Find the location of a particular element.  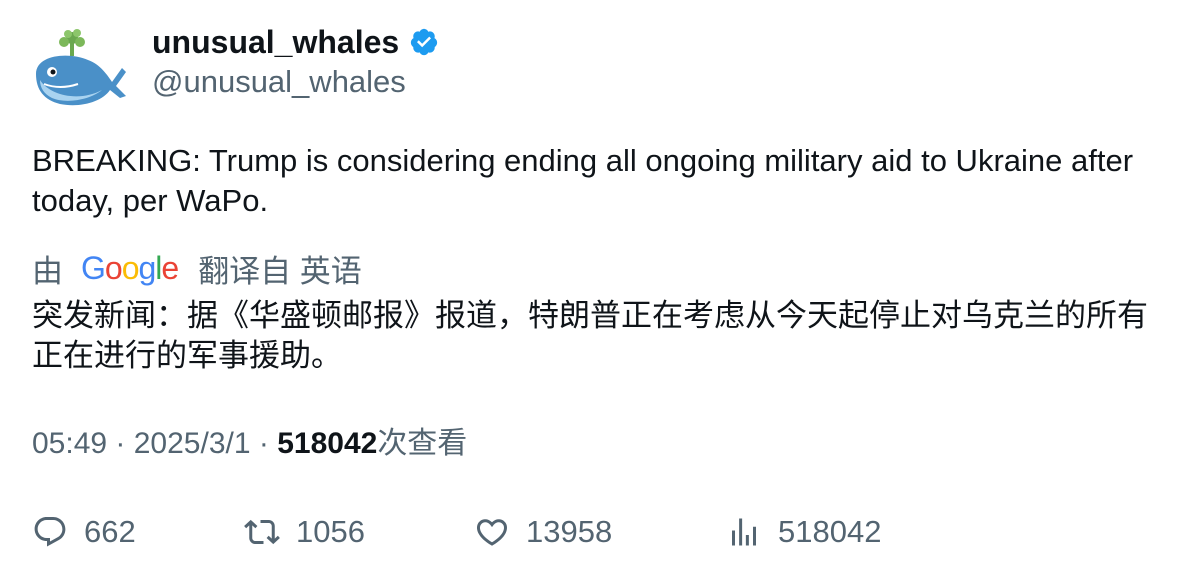

author-name-row: unusual_whales is located at coordinates (295, 42).